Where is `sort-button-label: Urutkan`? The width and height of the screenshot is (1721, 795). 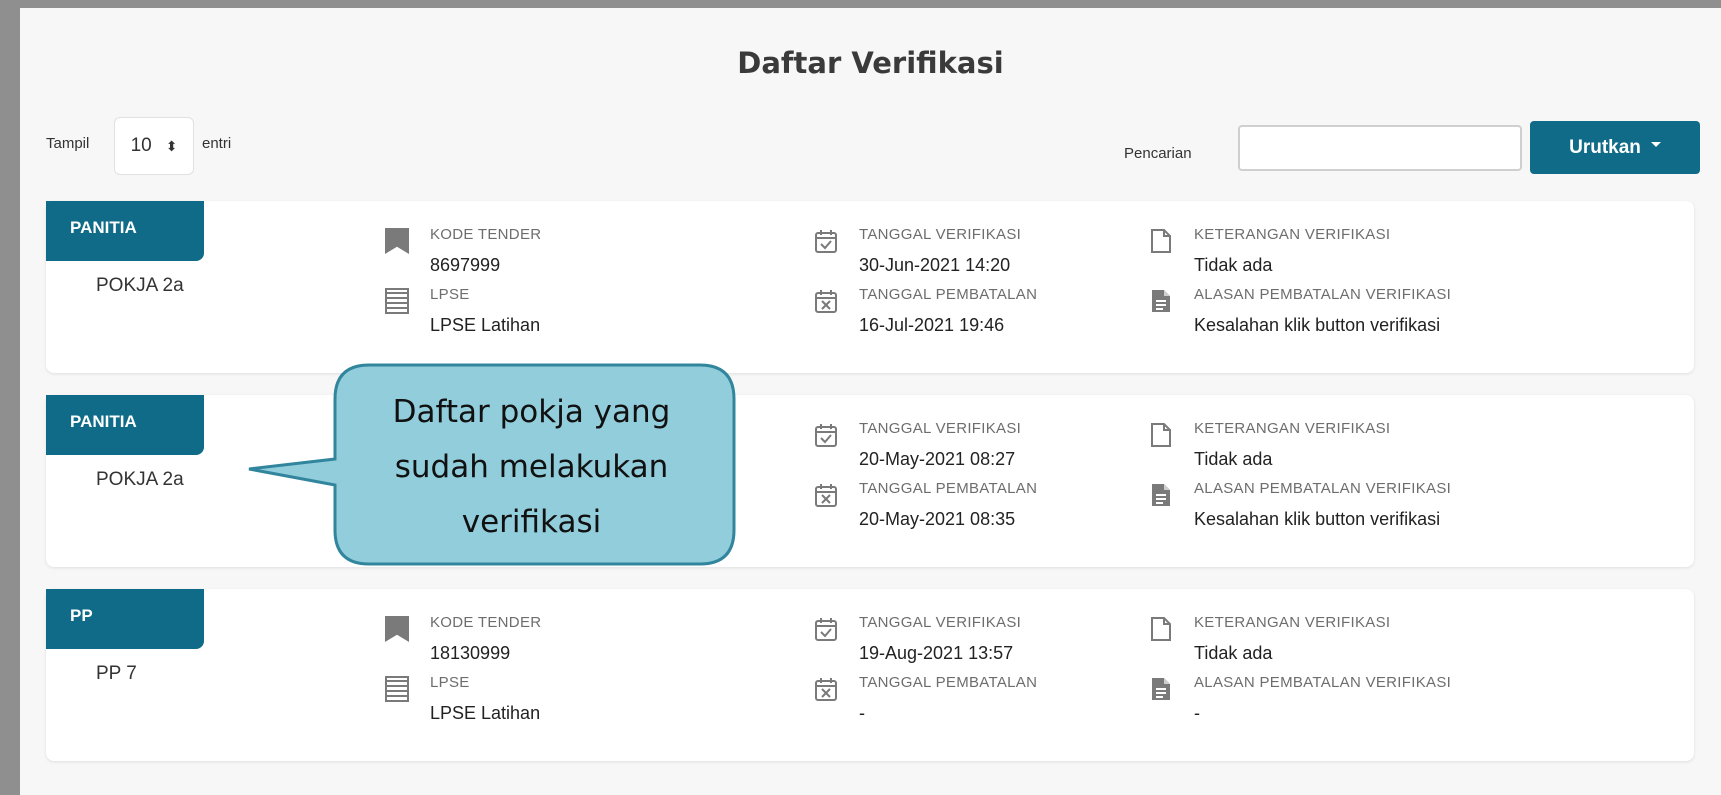
sort-button-label: Urutkan is located at coordinates (1605, 147).